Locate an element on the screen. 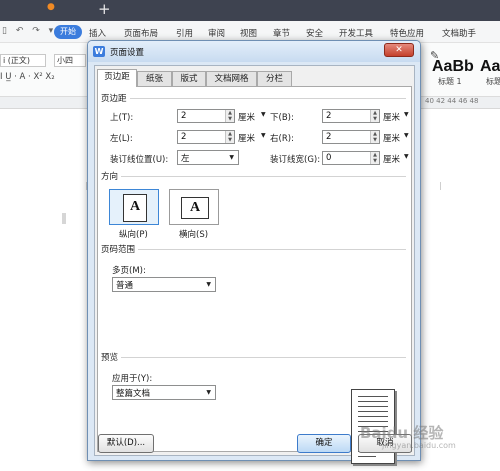 This screenshot has width=500, height=471. left-margin-value: 2 is located at coordinates (184, 137).